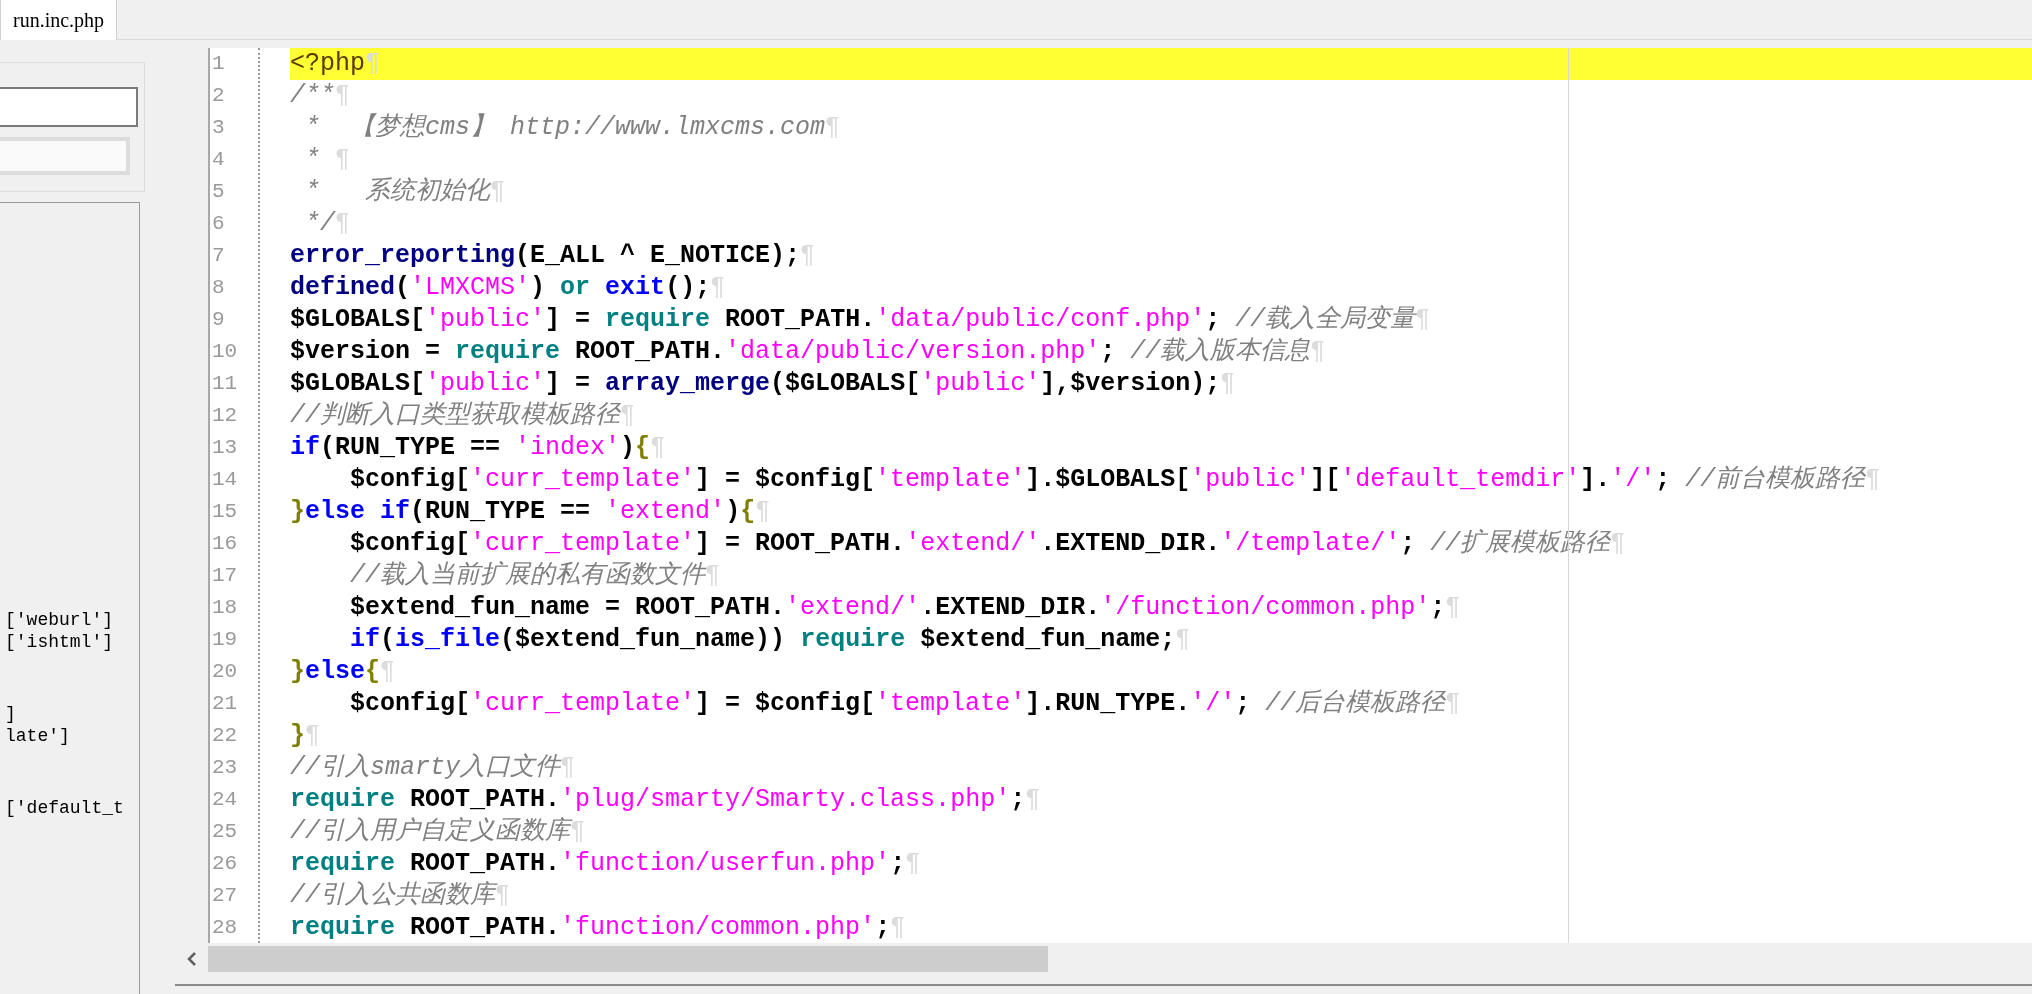 The width and height of the screenshot is (2032, 994). Describe the element at coordinates (666, 800) in the screenshot. I see `code-line: require ROOT_PATH.'plug/smarty/Smarty.class.php';¶` at that location.